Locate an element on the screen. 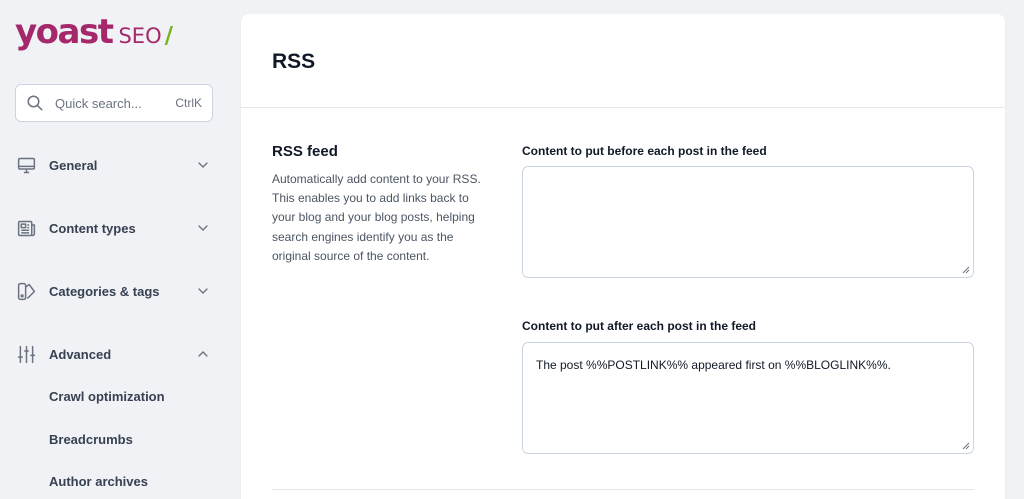 This screenshot has width=1024, height=499. sidebar-item-categories-tags: Categories & tags is located at coordinates (114, 291).